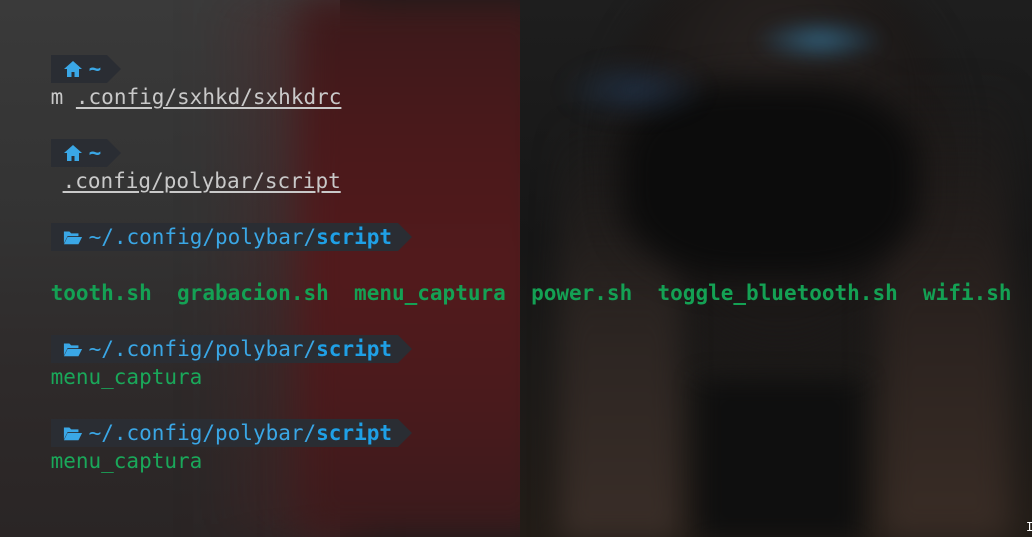 This screenshot has width=1032, height=537. Describe the element at coordinates (201, 181) in the screenshot. I see `command-argument: .config/polybar/script` at that location.